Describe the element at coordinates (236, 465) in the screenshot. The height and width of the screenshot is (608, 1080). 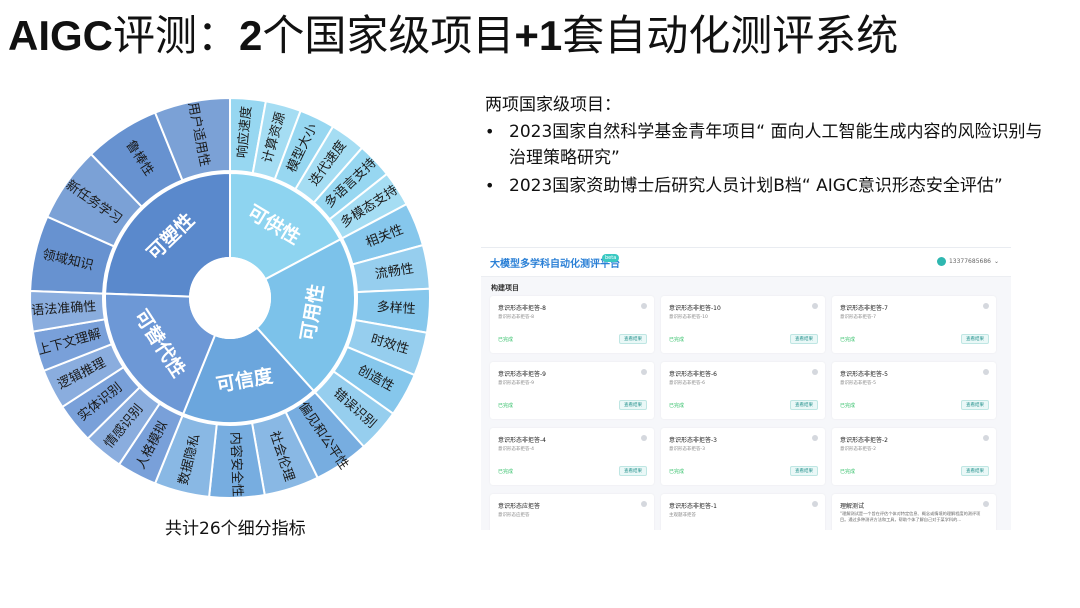
I see `indicator-label: 内容安全性` at that location.